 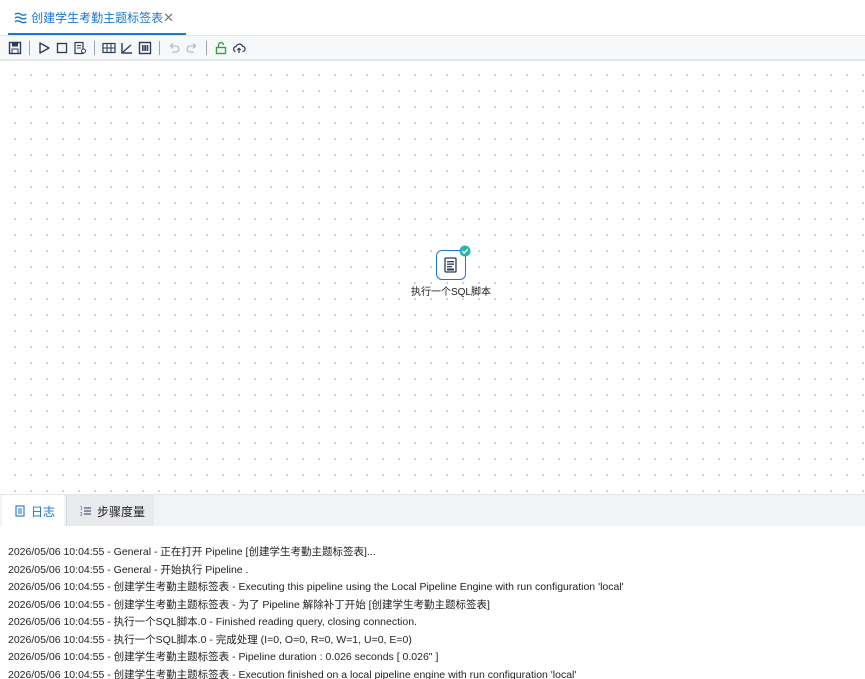 What do you see at coordinates (20, 17) in the screenshot?
I see `pipeline-icon` at bounding box center [20, 17].